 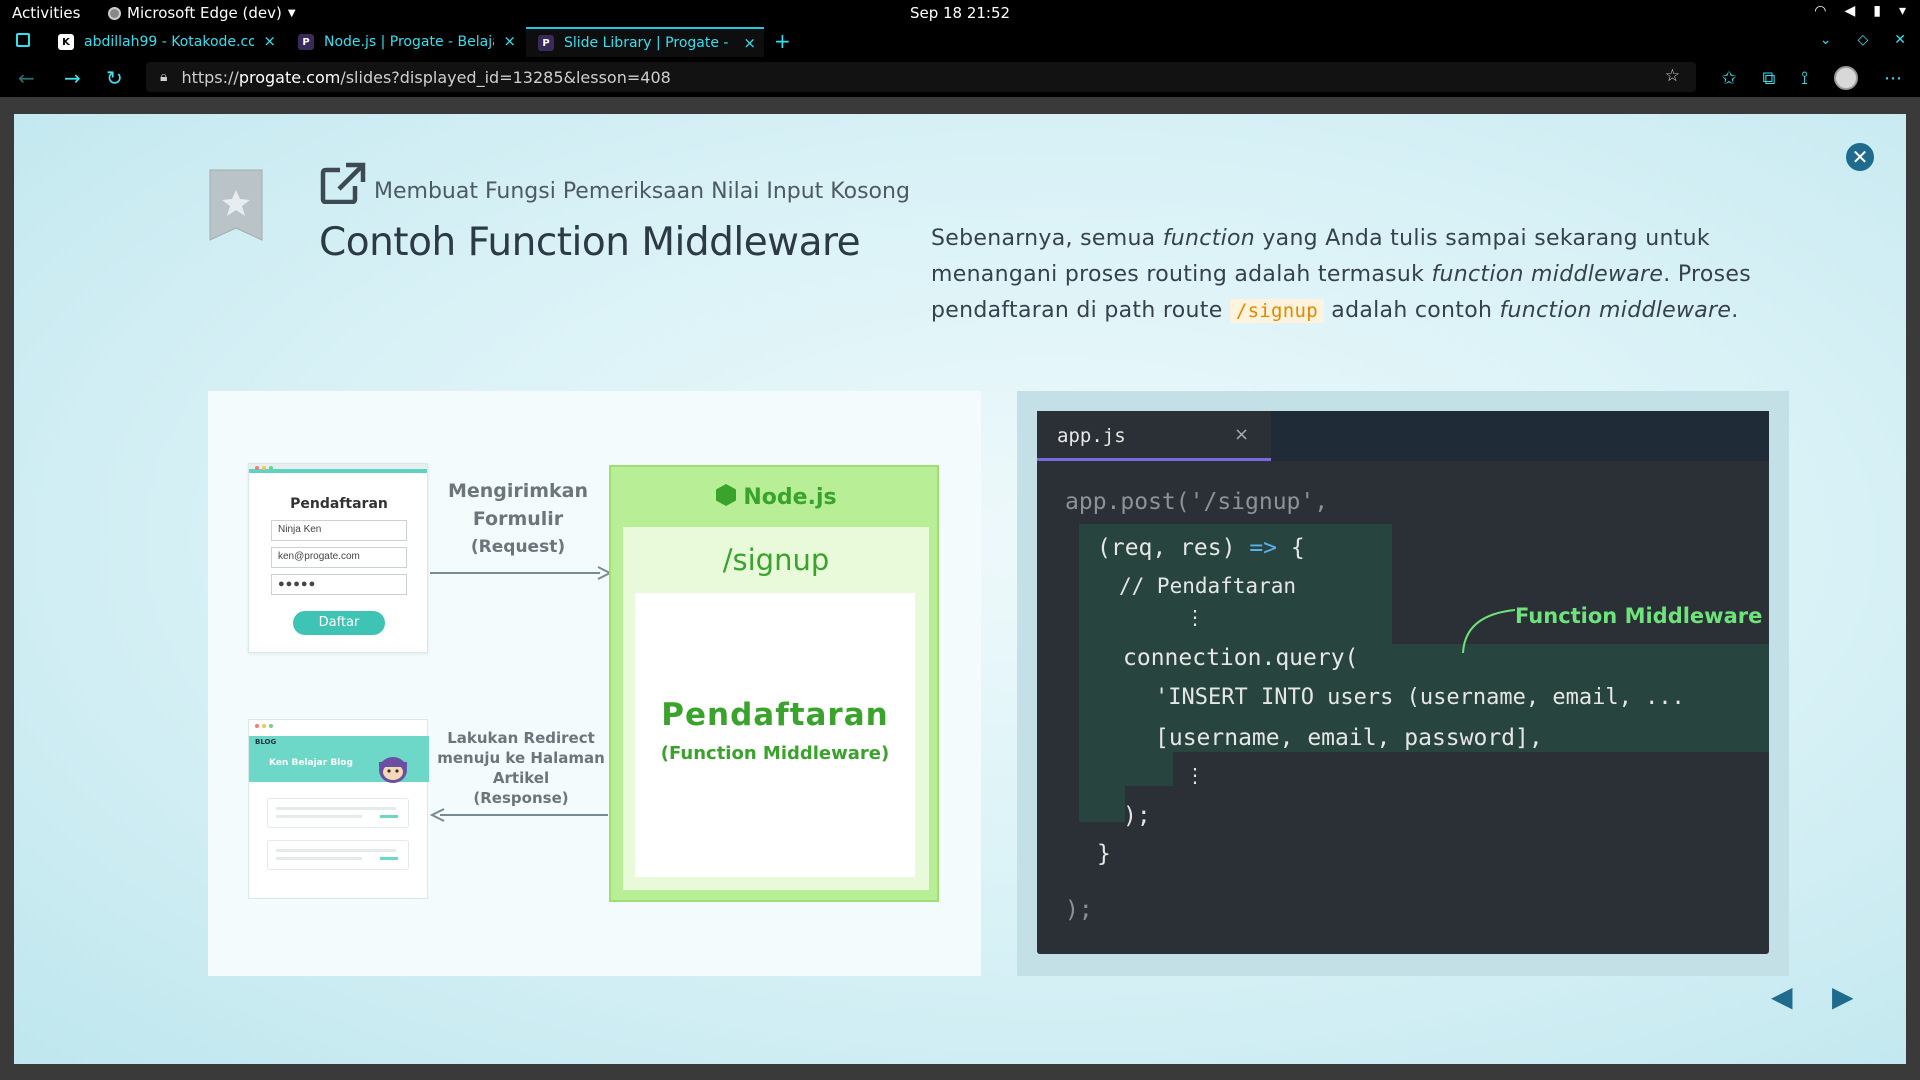 I want to click on activities-button: Activities, so click(x=46, y=13).